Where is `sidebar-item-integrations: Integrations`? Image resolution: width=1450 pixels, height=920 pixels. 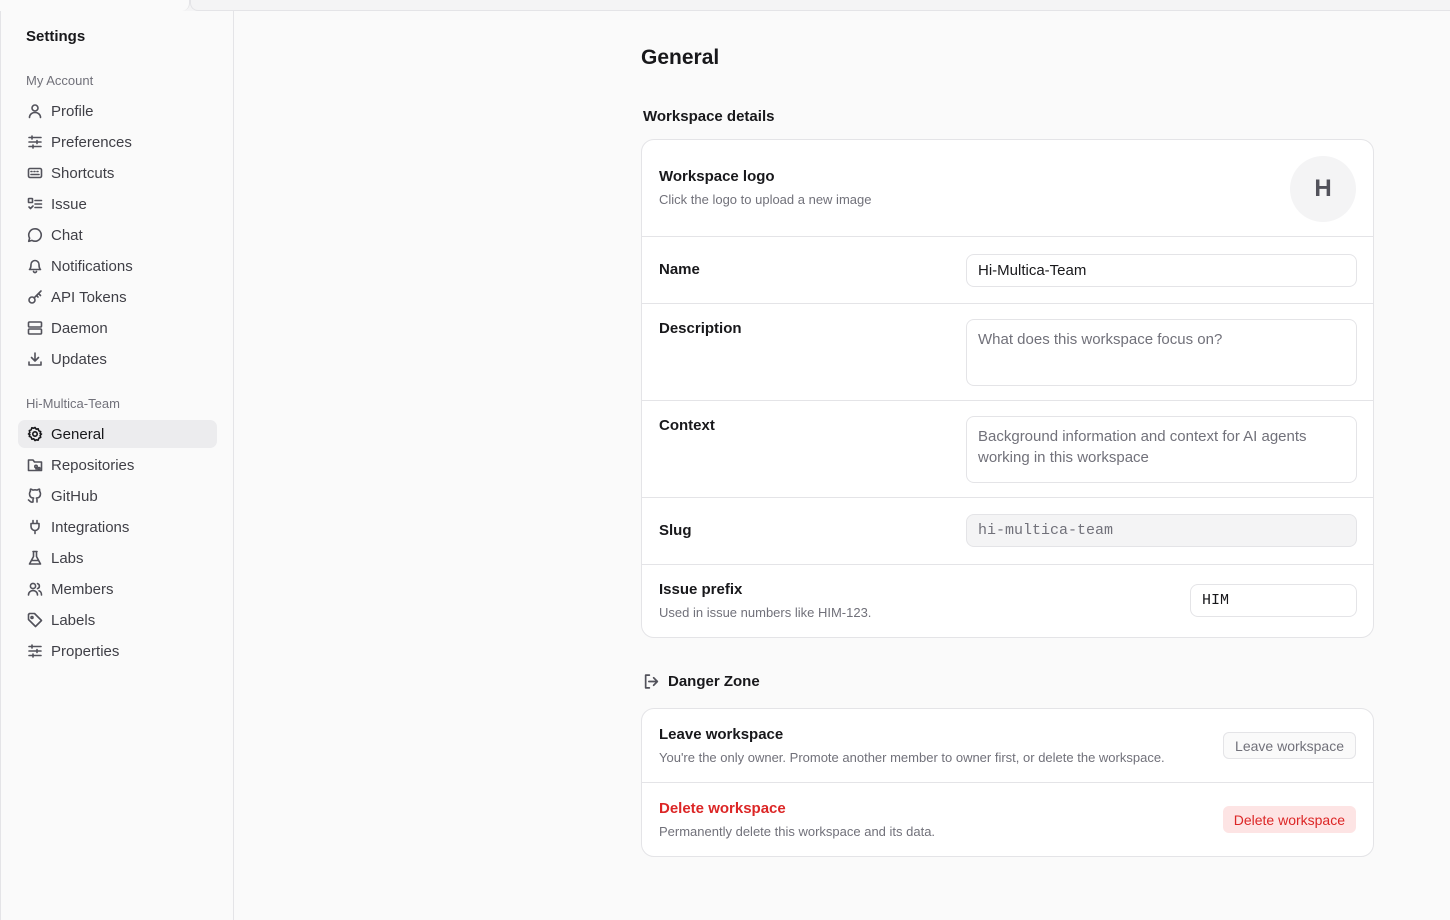
sidebar-item-integrations: Integrations is located at coordinates (117, 527).